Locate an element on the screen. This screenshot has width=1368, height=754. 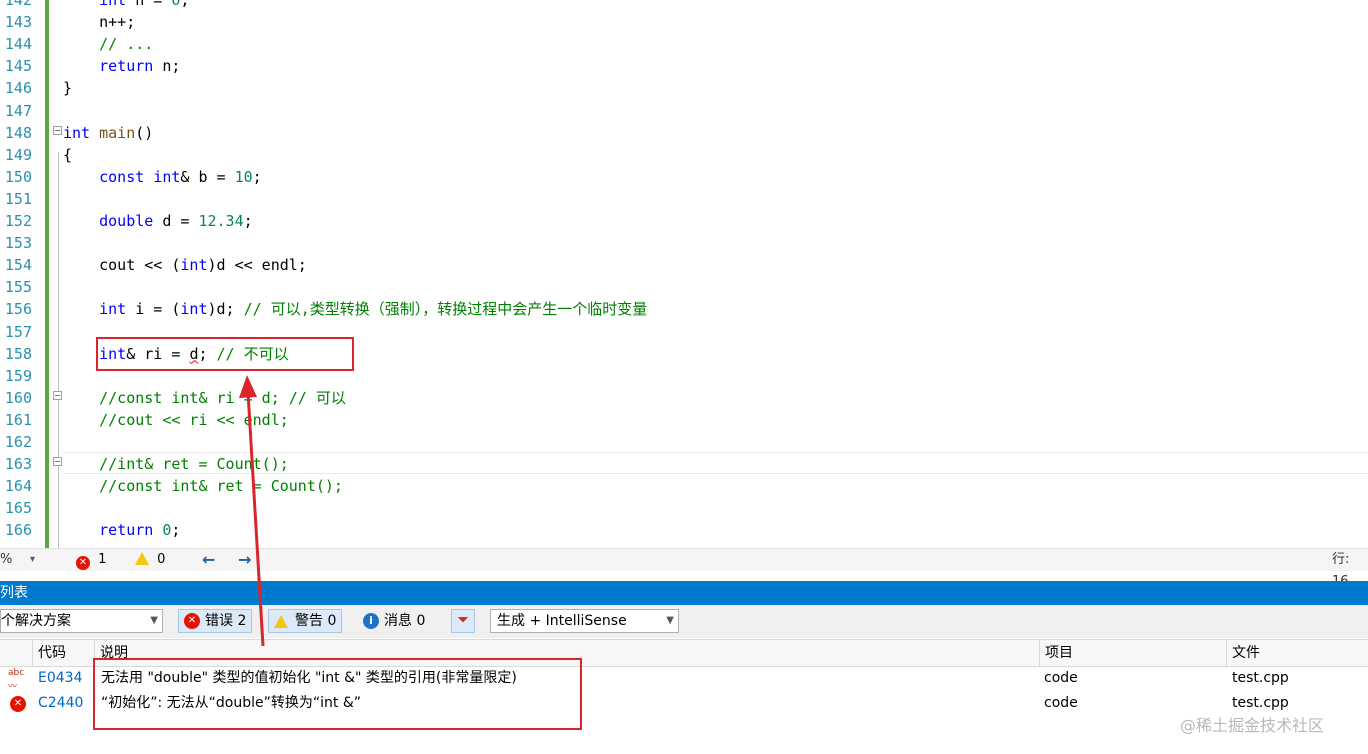
annotation-arrow is located at coordinates (252, 511).